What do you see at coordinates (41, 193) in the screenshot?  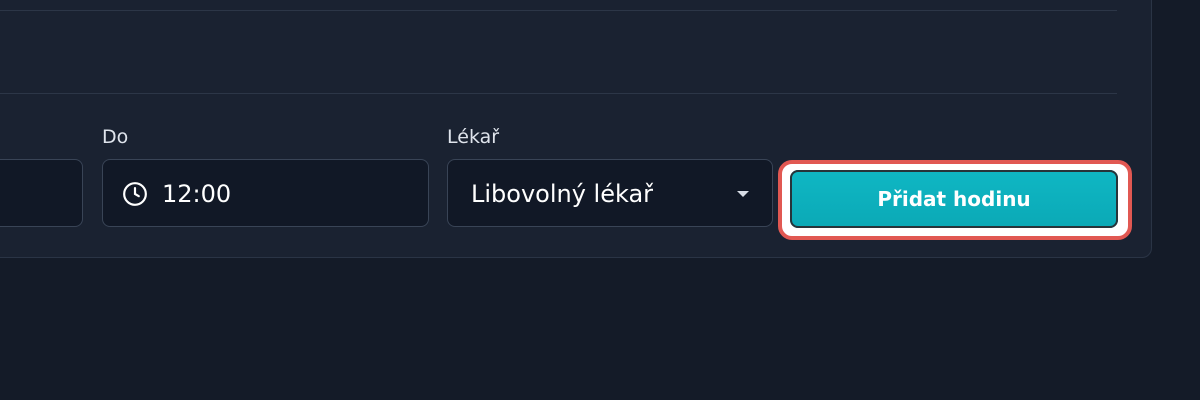 I see `from-time-input` at bounding box center [41, 193].